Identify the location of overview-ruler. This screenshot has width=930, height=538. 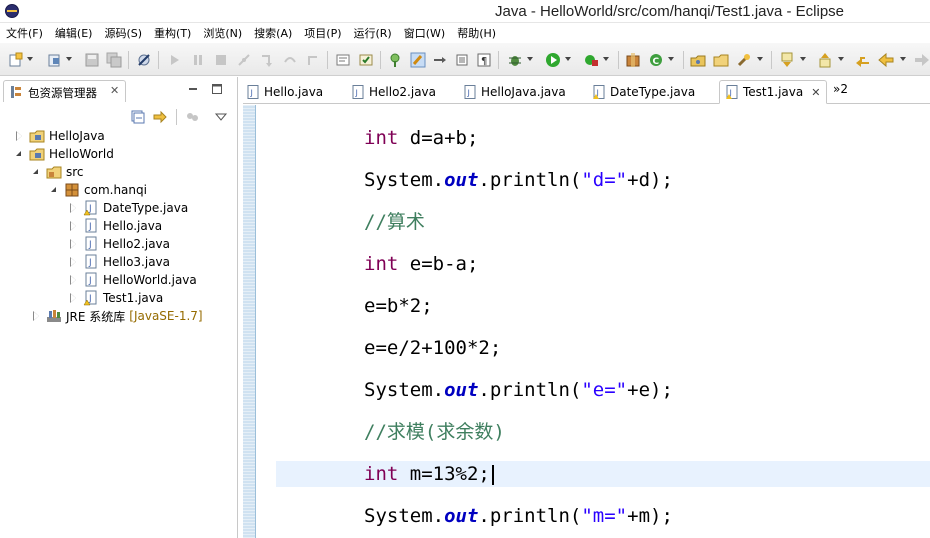
(249, 321).